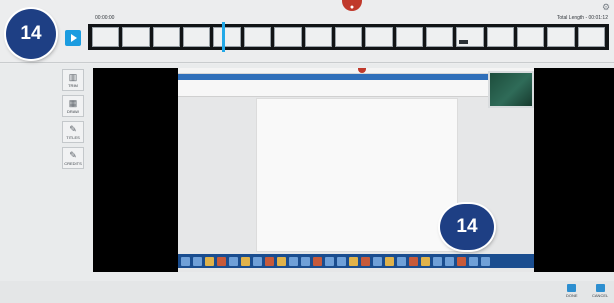 The width and height of the screenshot is (614, 303). I want to click on done-button: DONE, so click(572, 291).